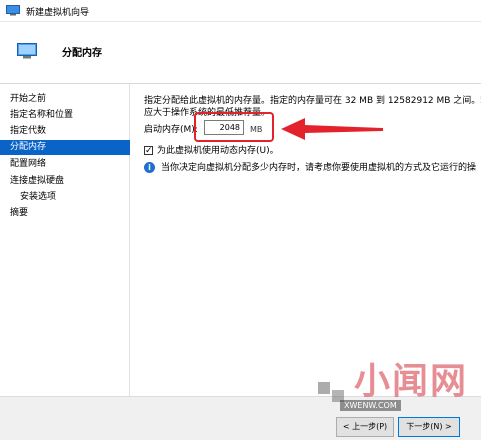 The image size is (481, 440). Describe the element at coordinates (13, 10) in the screenshot. I see `window-app-icon` at that location.